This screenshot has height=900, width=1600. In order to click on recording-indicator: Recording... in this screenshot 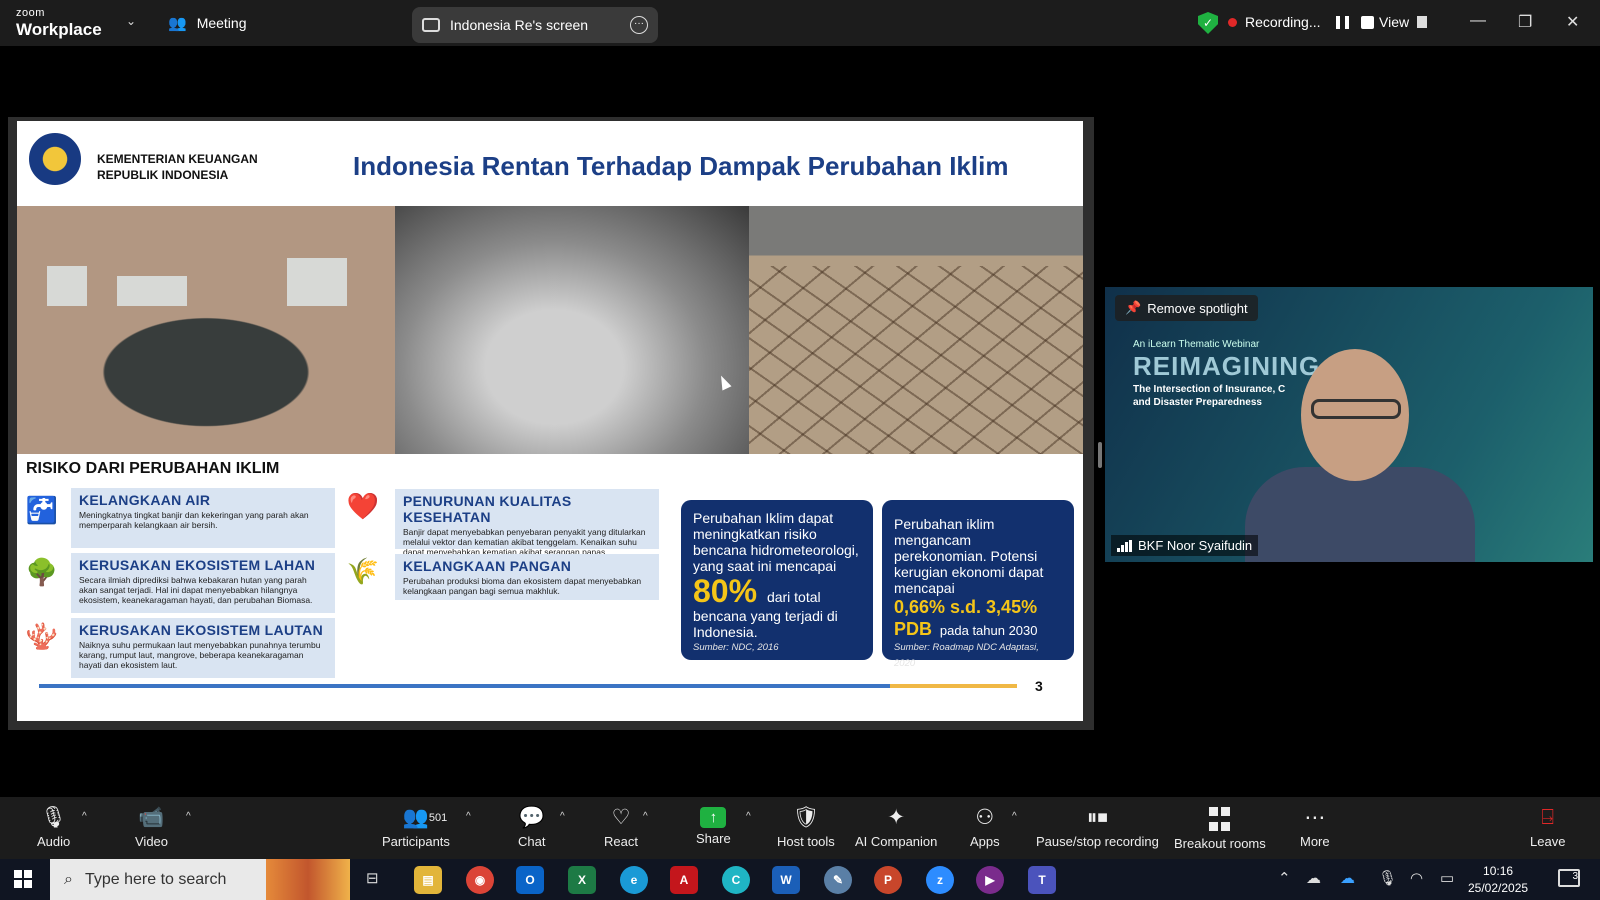, I will do `click(1301, 22)`.